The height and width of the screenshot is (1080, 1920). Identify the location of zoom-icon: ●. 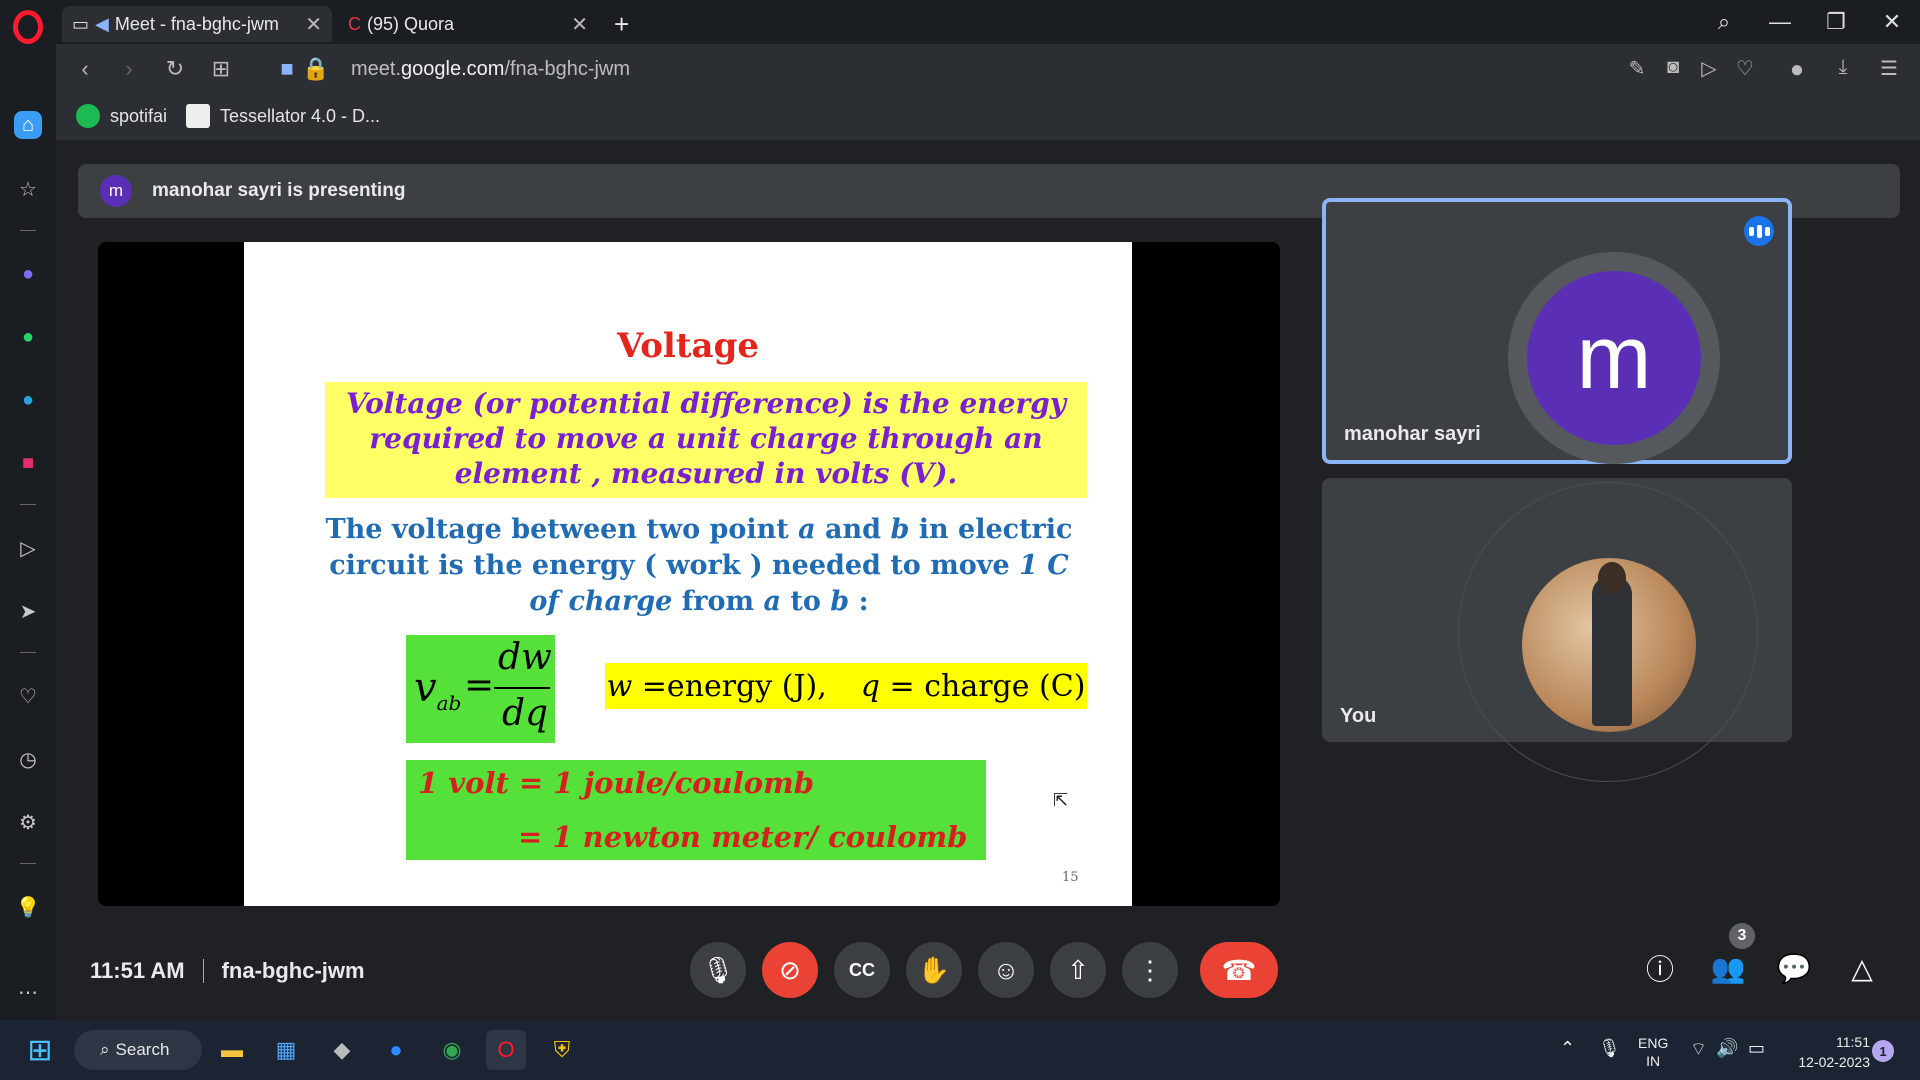
(396, 1050).